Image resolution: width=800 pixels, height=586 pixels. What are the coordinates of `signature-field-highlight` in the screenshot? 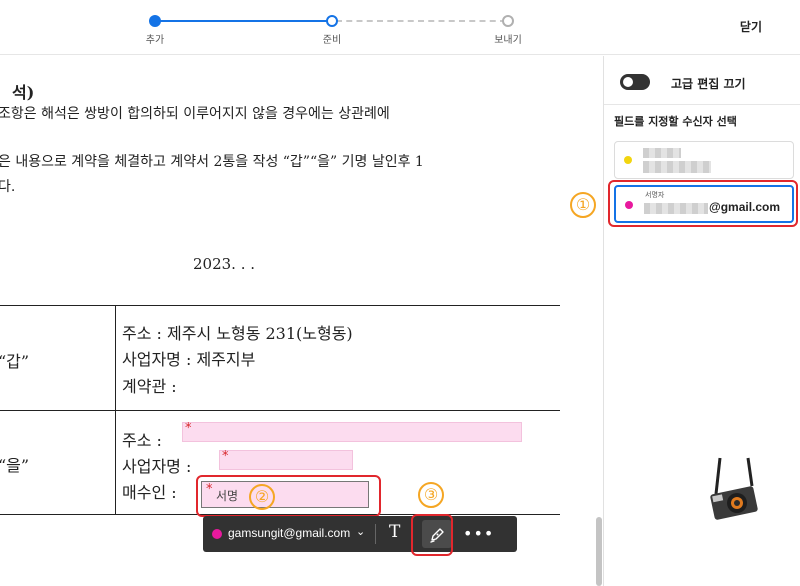 It's located at (288, 496).